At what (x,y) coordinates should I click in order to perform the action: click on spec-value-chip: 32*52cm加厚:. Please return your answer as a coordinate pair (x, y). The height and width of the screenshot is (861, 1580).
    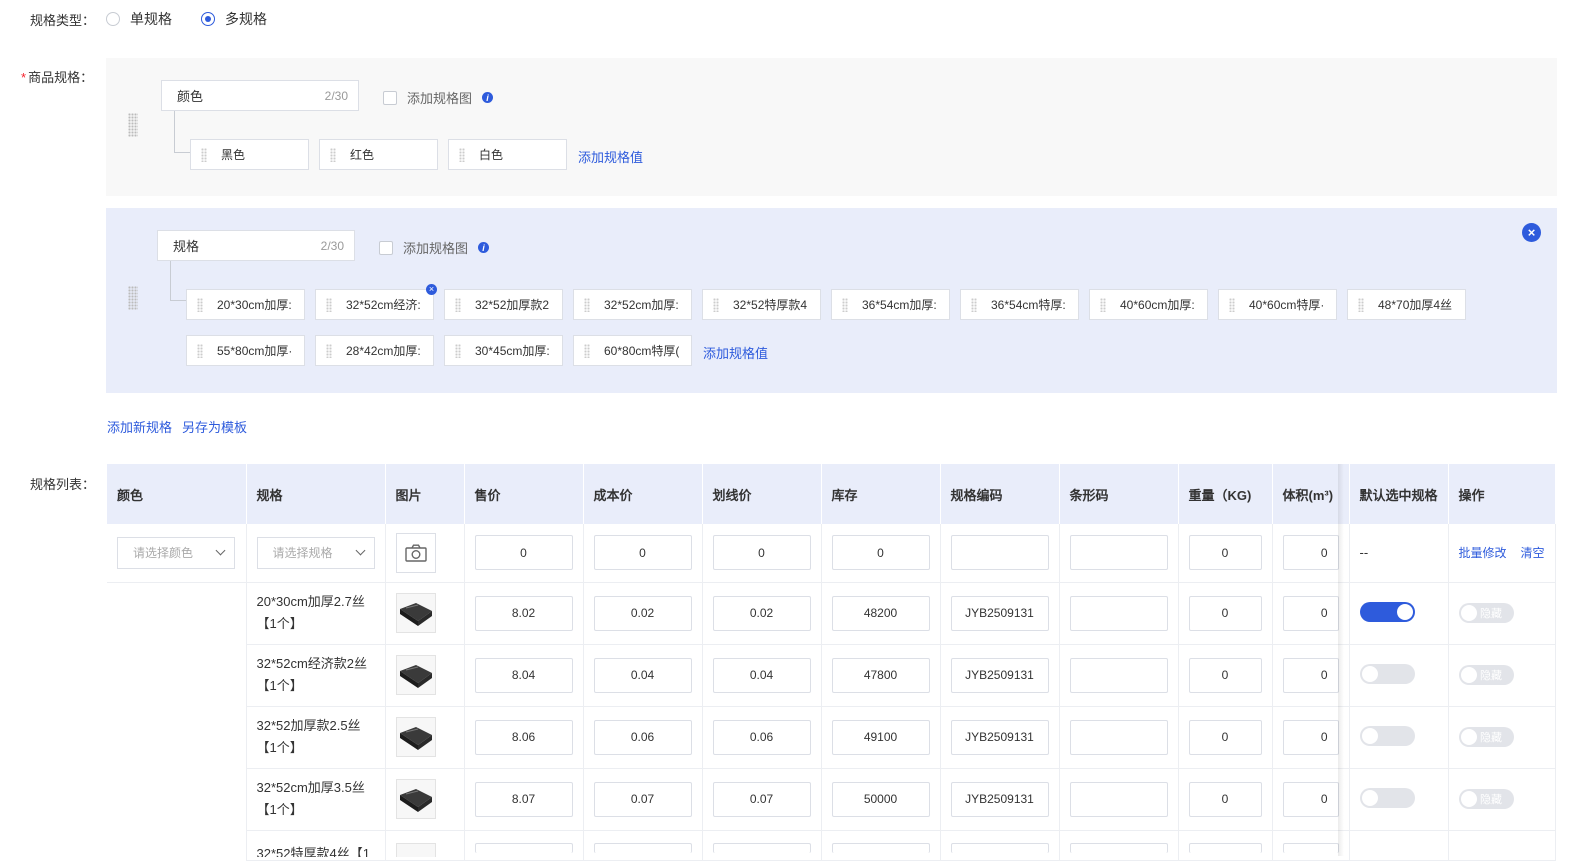
    Looking at the image, I should click on (632, 304).